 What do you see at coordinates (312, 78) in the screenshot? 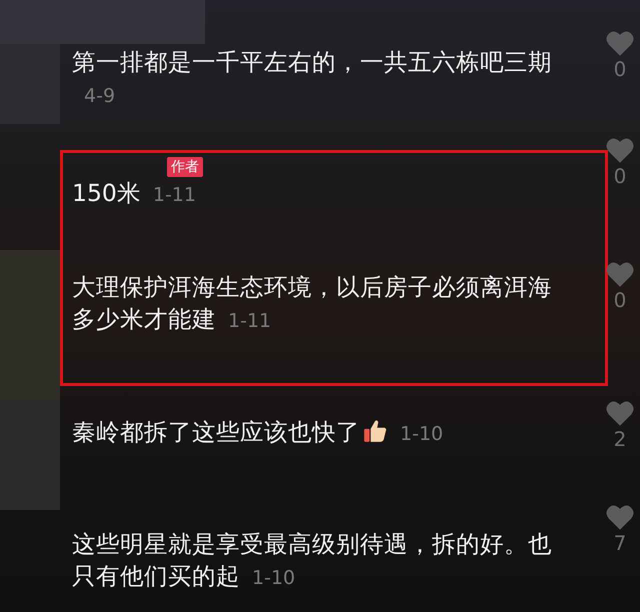
I see `comment-text: 第一排都是一千平左右的，一共五六栋吧三期 4-9` at bounding box center [312, 78].